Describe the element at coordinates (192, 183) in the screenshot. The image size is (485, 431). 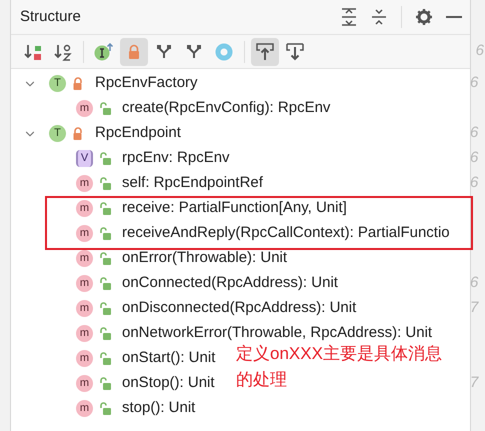
I see `tree-item: self: RpcEndpointRef` at that location.